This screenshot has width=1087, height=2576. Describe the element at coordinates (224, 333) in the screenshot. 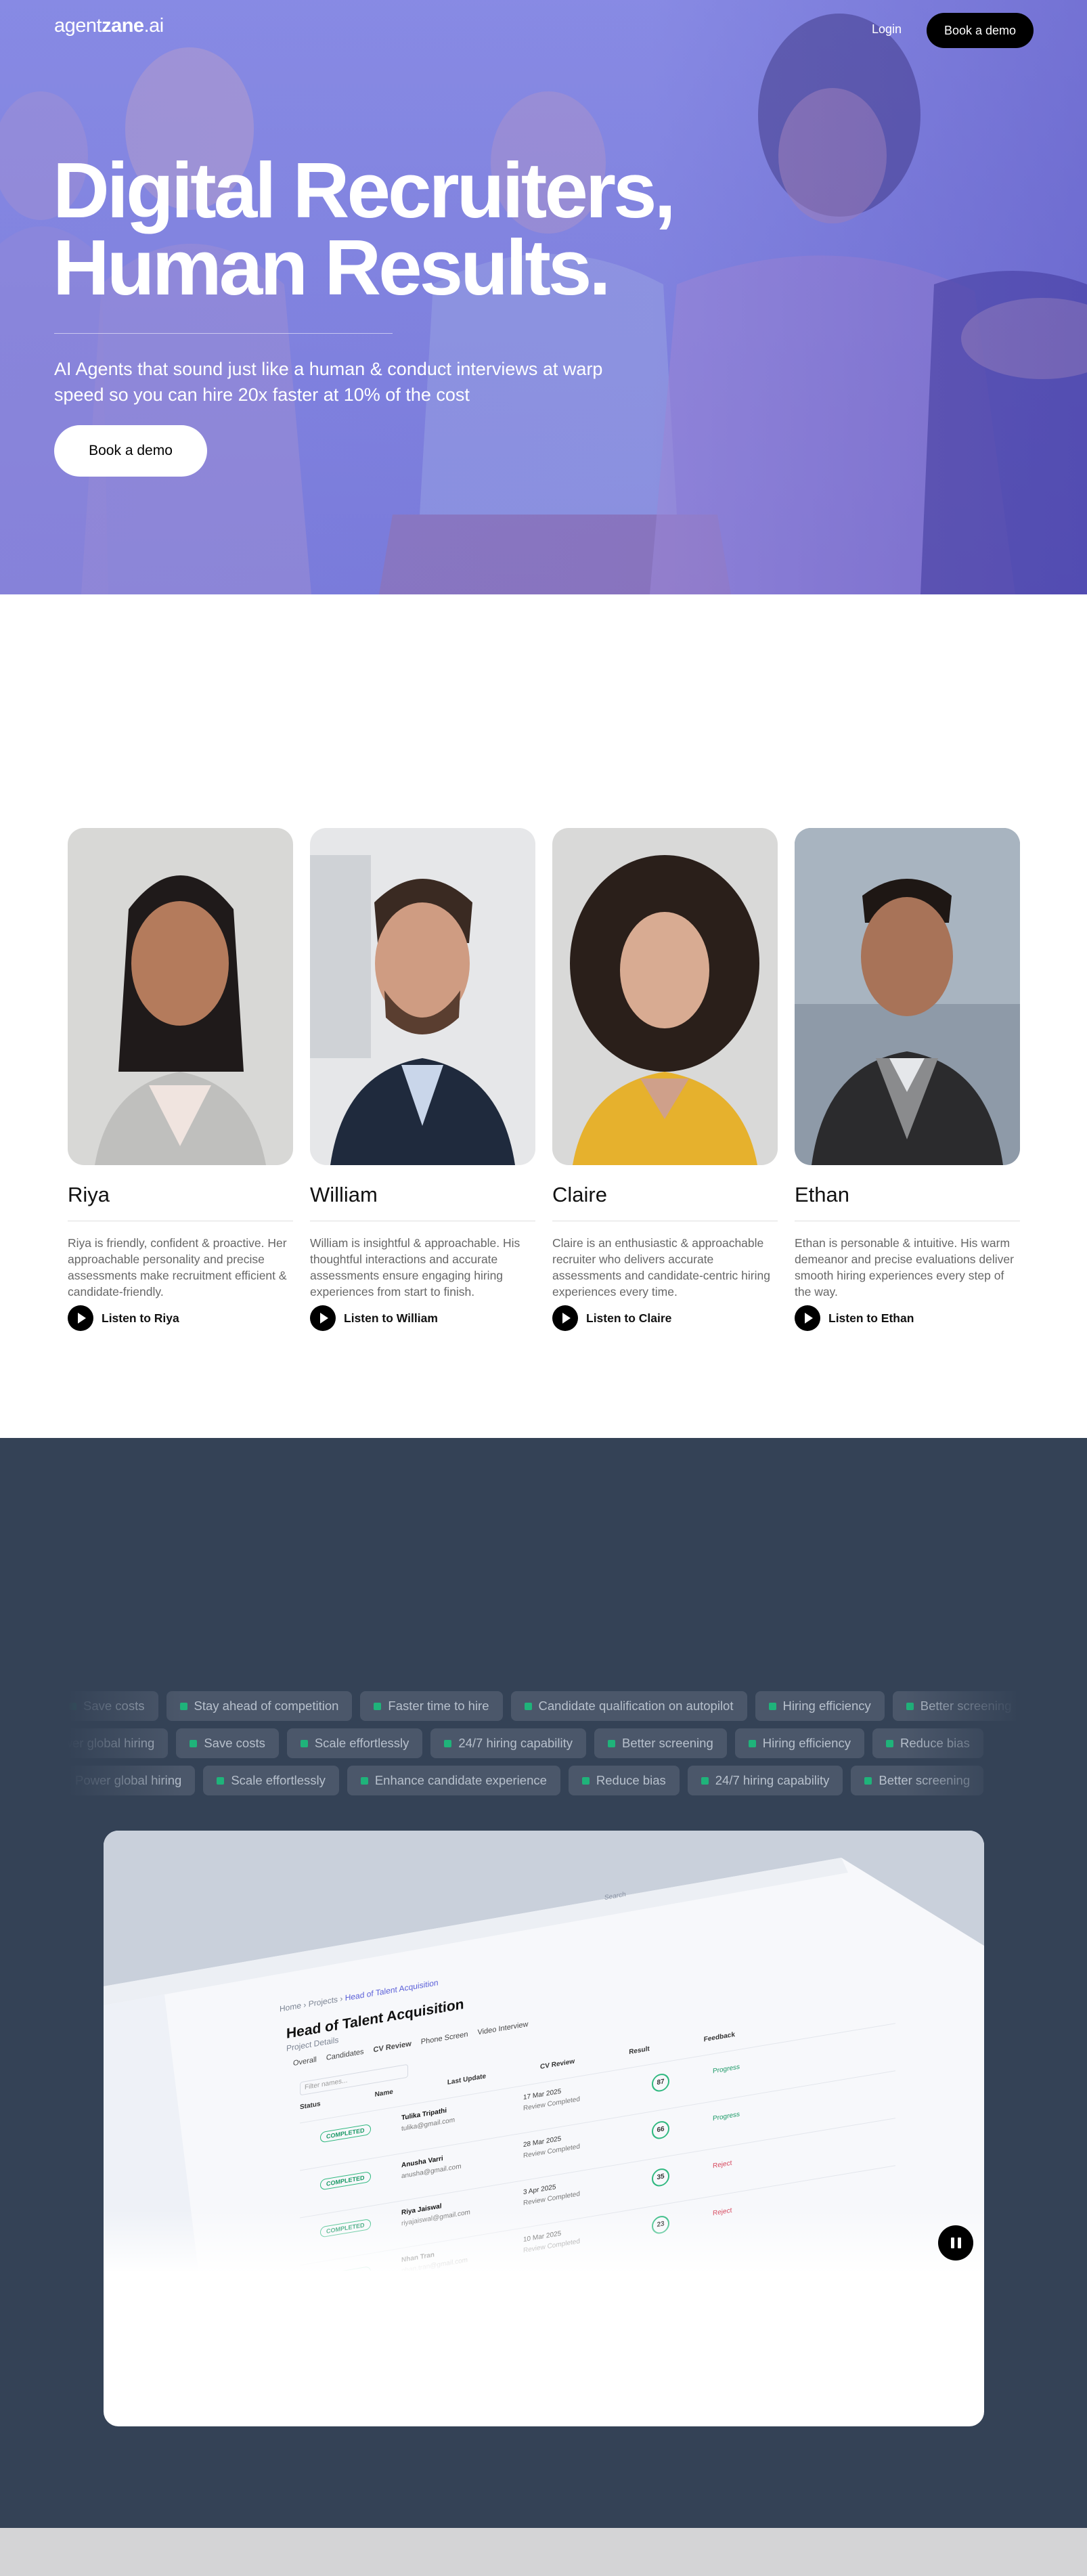

I see `hero-divider` at that location.